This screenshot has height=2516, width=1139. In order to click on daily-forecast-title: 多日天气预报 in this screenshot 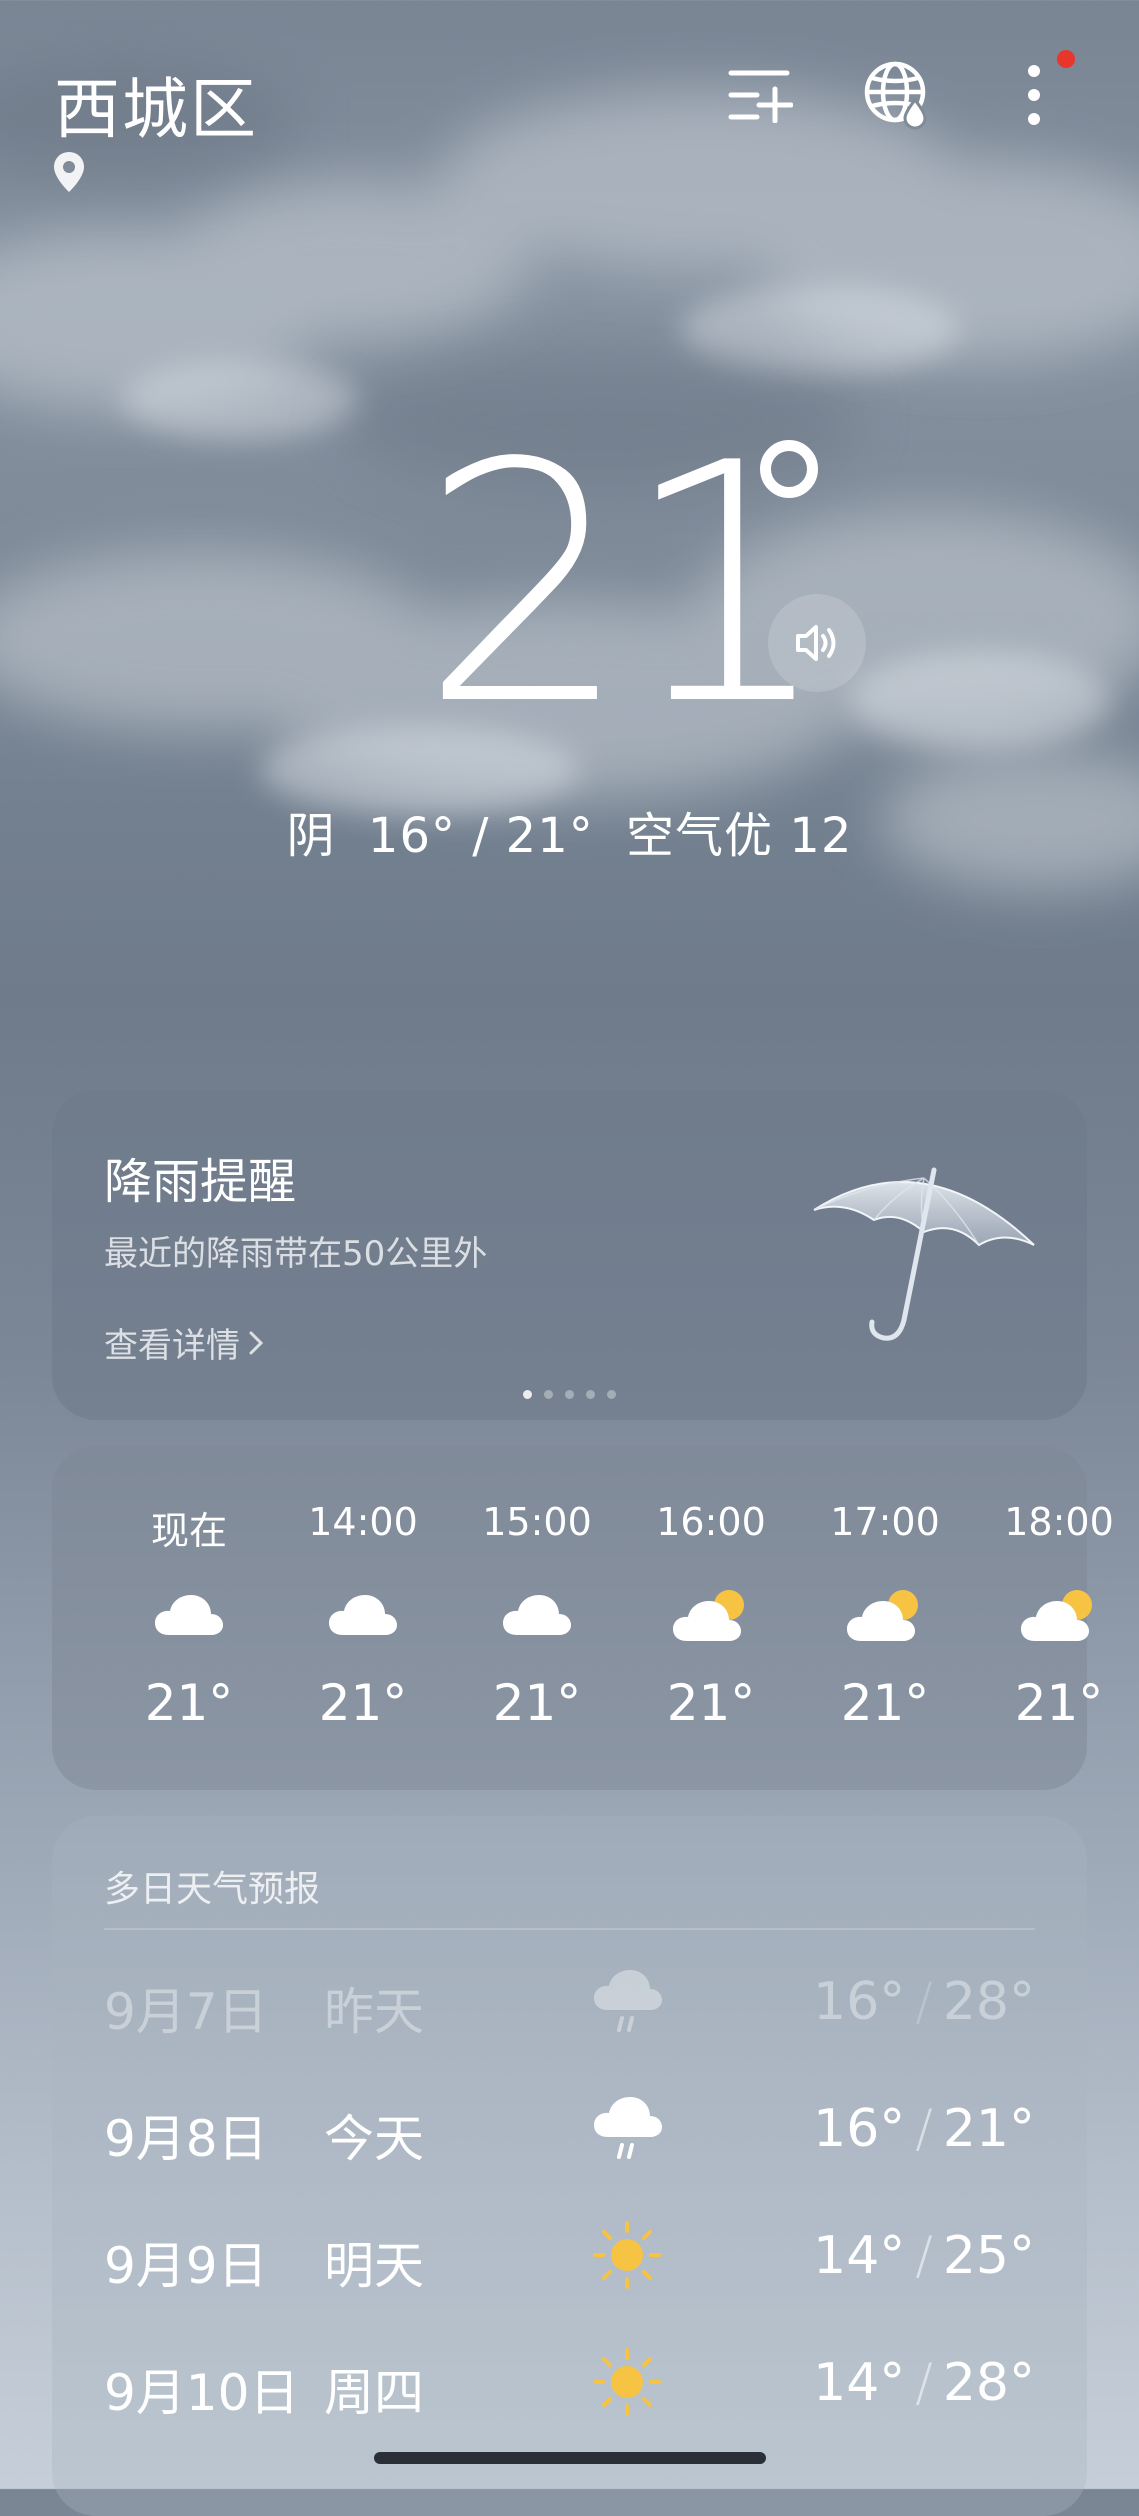, I will do `click(212, 1889)`.